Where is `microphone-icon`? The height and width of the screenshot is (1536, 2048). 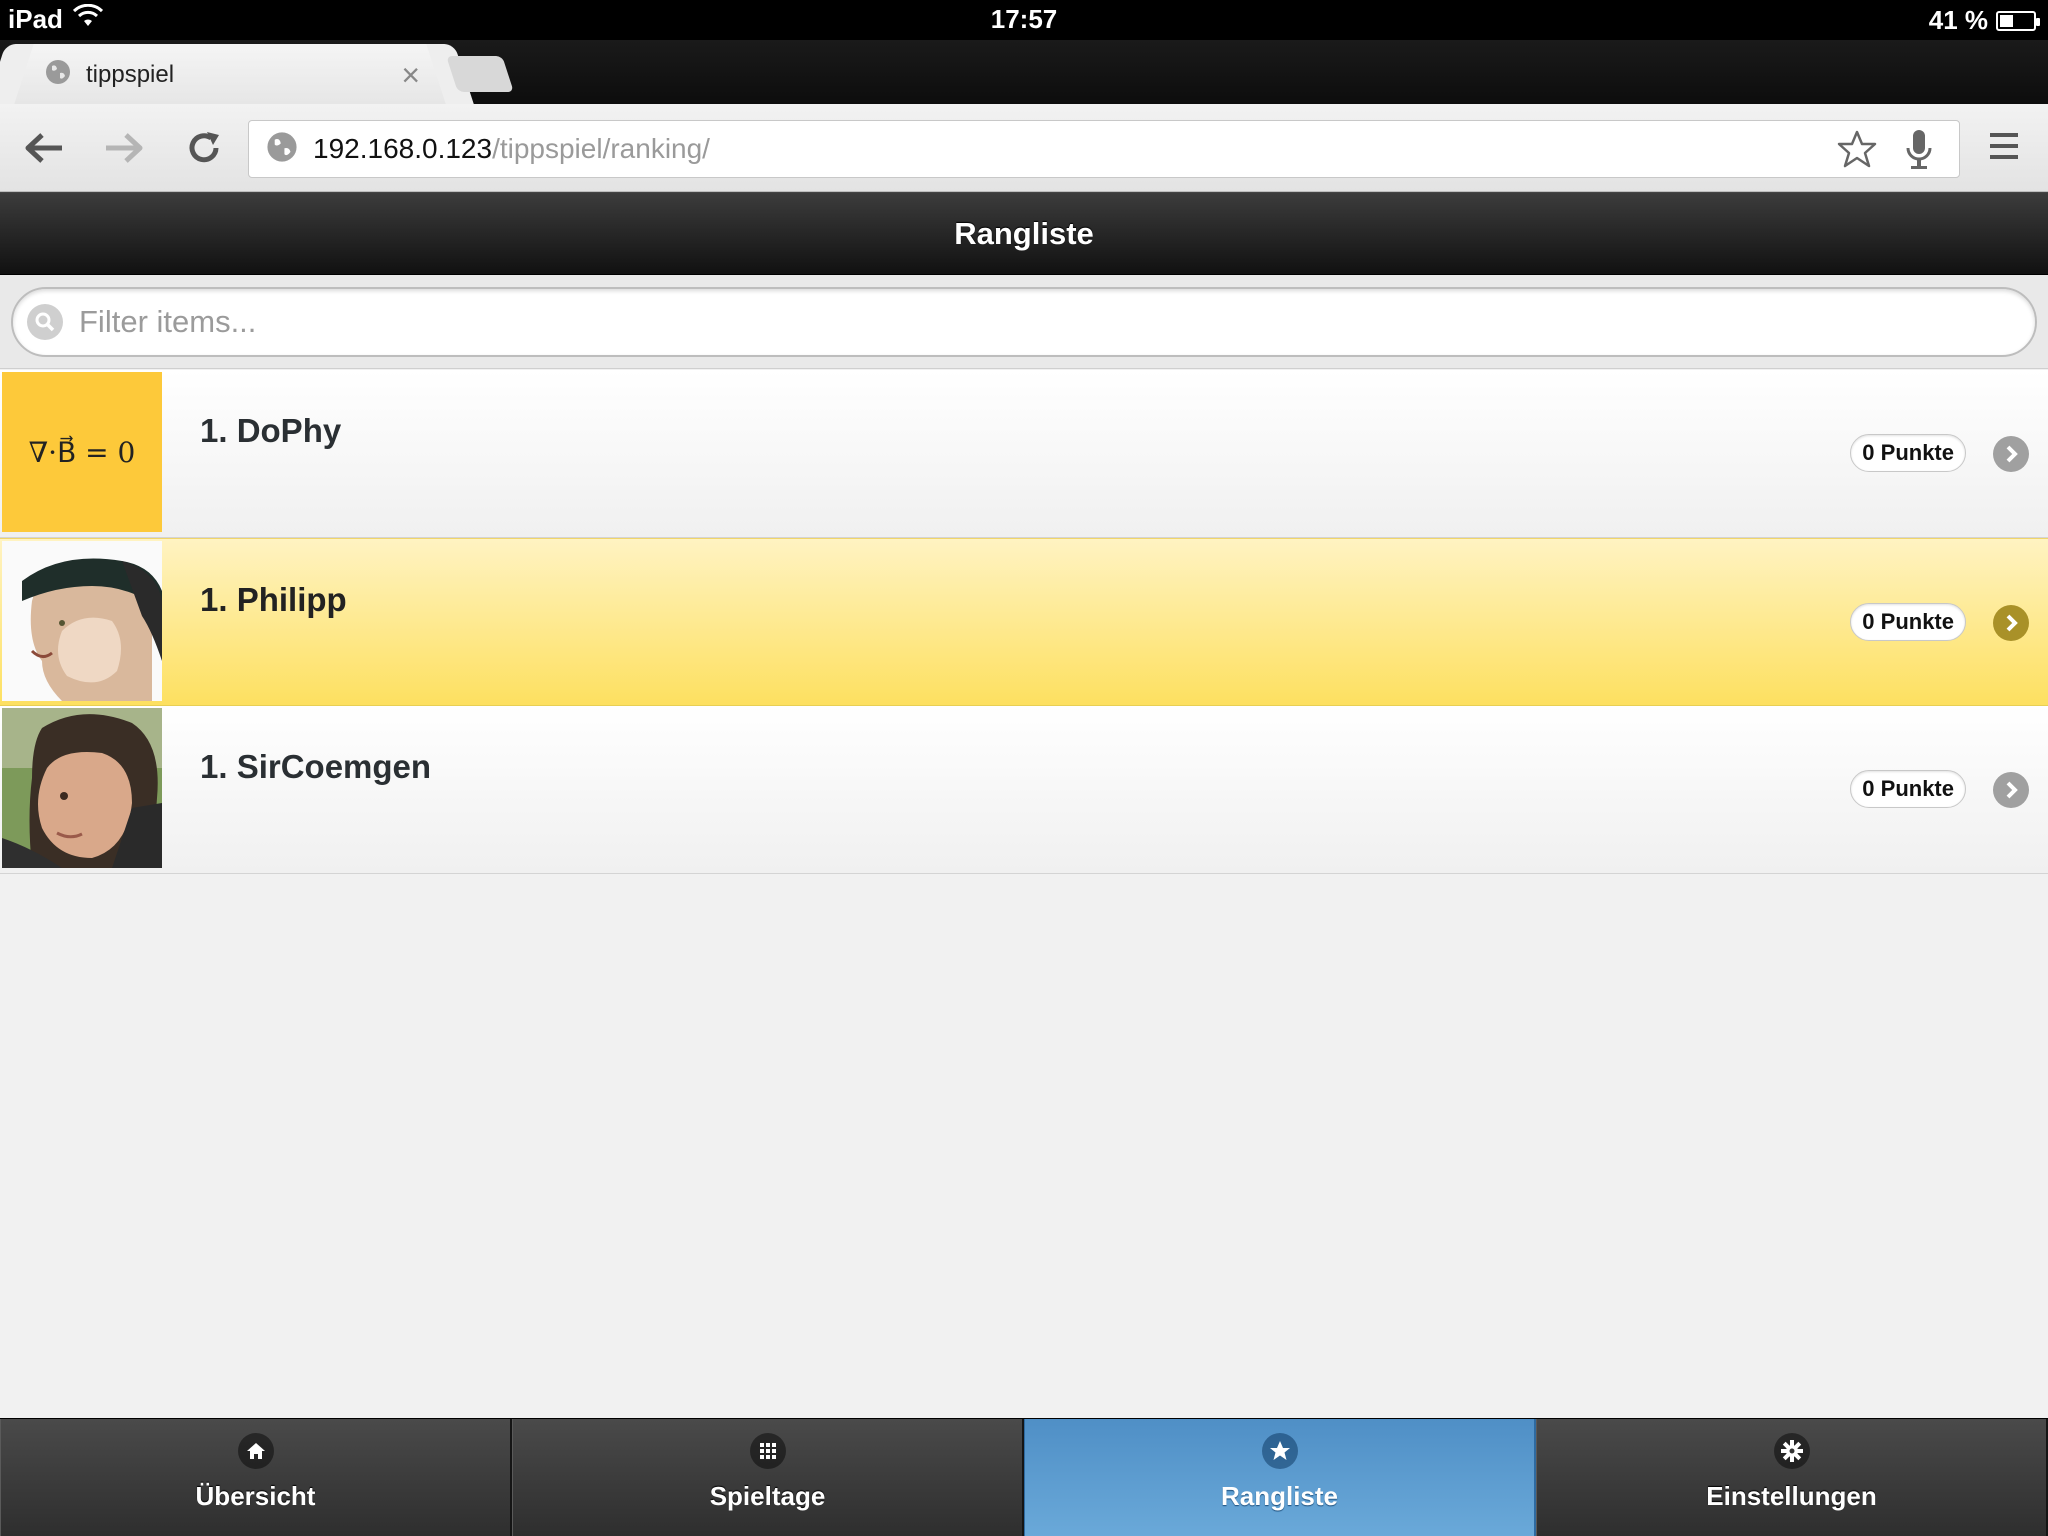
microphone-icon is located at coordinates (1919, 149).